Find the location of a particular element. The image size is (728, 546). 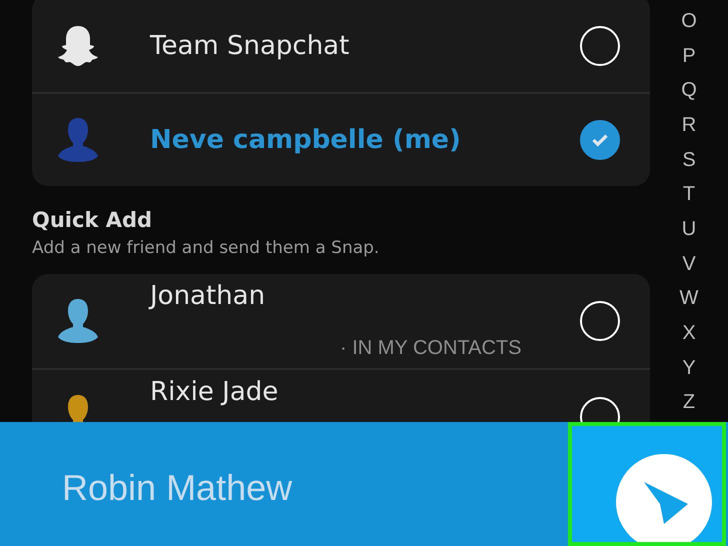

friend-name: Team Snapchat is located at coordinates (250, 46).